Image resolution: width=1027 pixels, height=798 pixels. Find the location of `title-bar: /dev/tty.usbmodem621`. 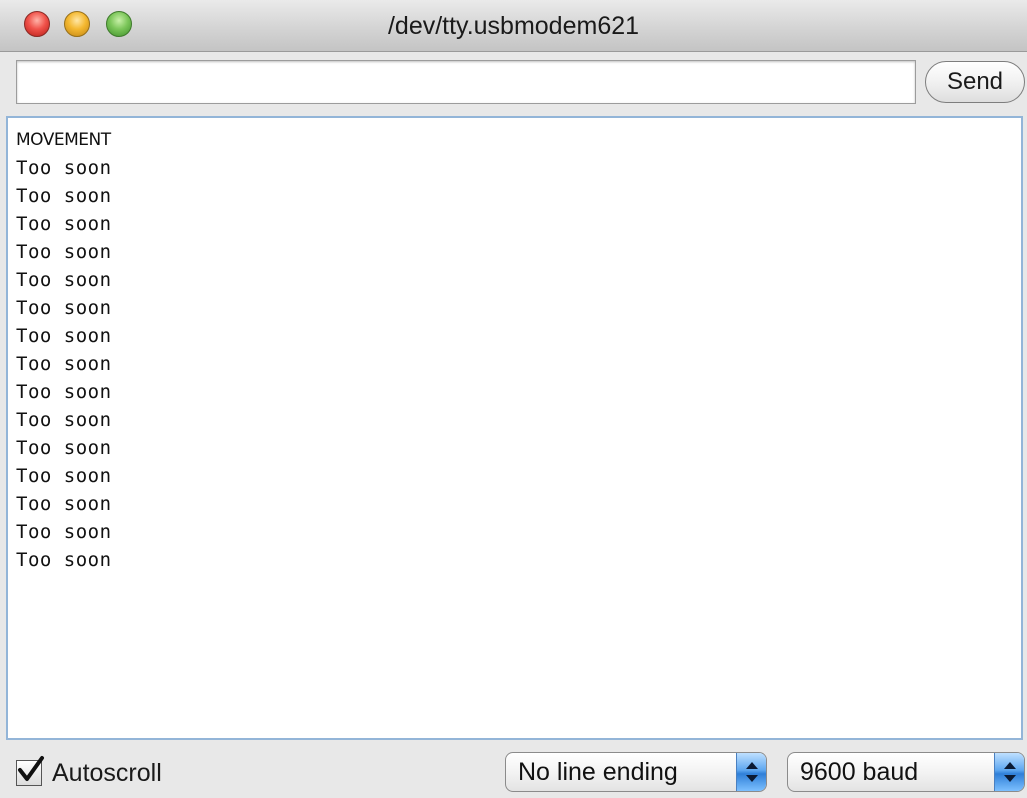

title-bar: /dev/tty.usbmodem621 is located at coordinates (513, 26).